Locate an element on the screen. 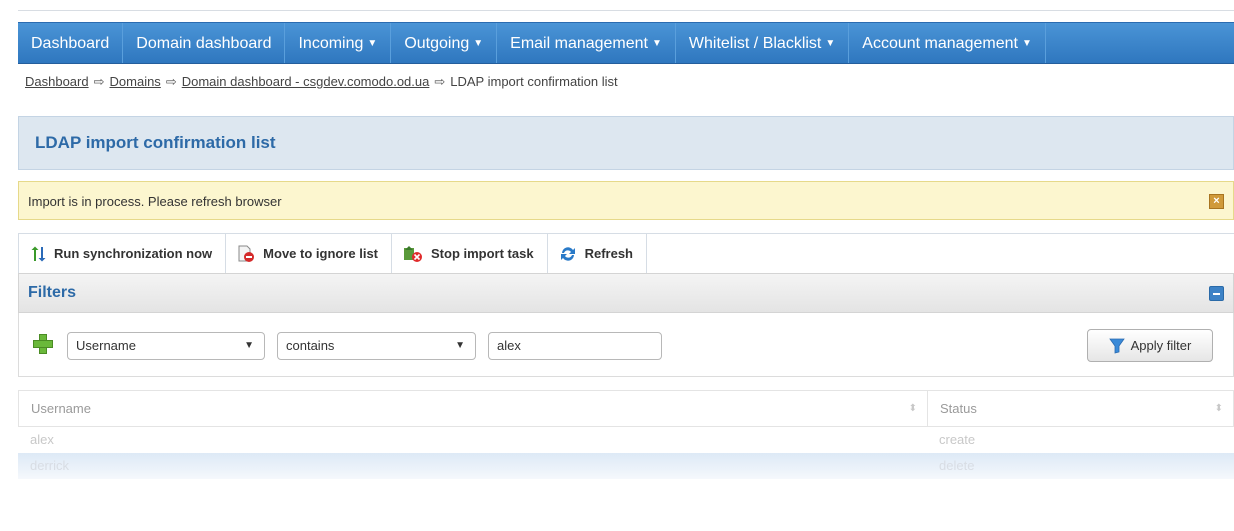 The height and width of the screenshot is (531, 1234). filter-operator-value: contains is located at coordinates (310, 345).